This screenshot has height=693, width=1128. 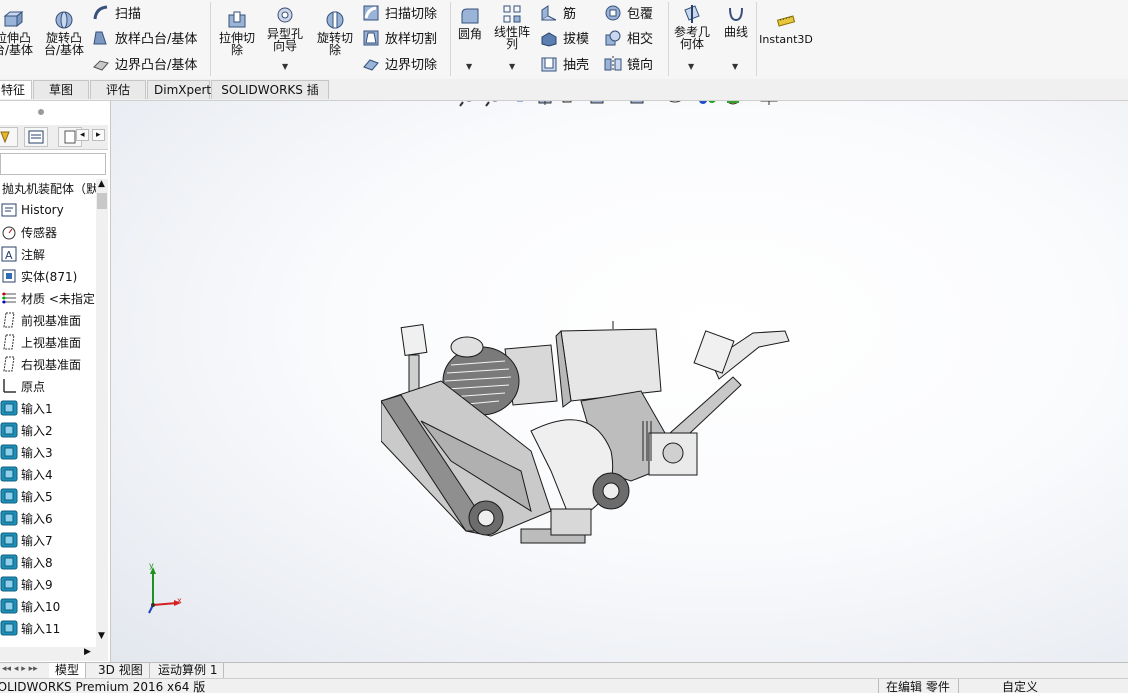 What do you see at coordinates (285, 29) in the screenshot?
I see `hole-wizard-button: 异型孔 向导` at bounding box center [285, 29].